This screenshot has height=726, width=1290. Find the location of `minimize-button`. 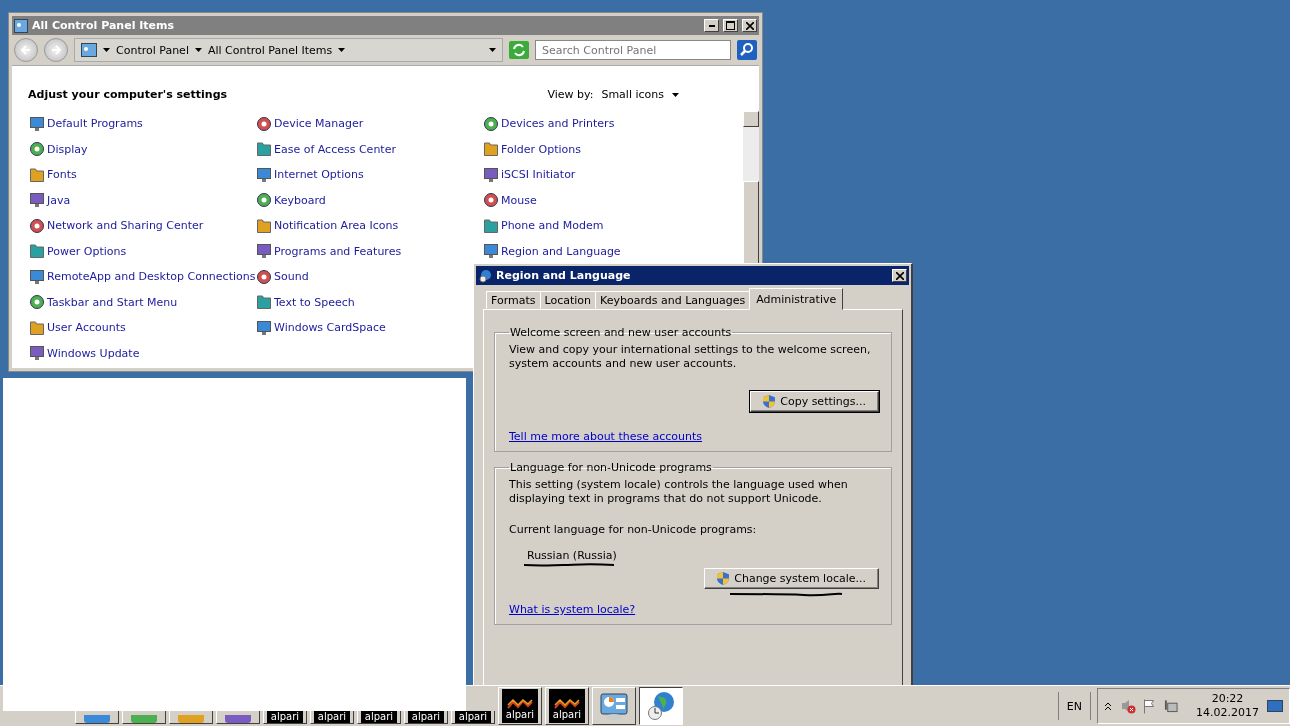

minimize-button is located at coordinates (711, 25).